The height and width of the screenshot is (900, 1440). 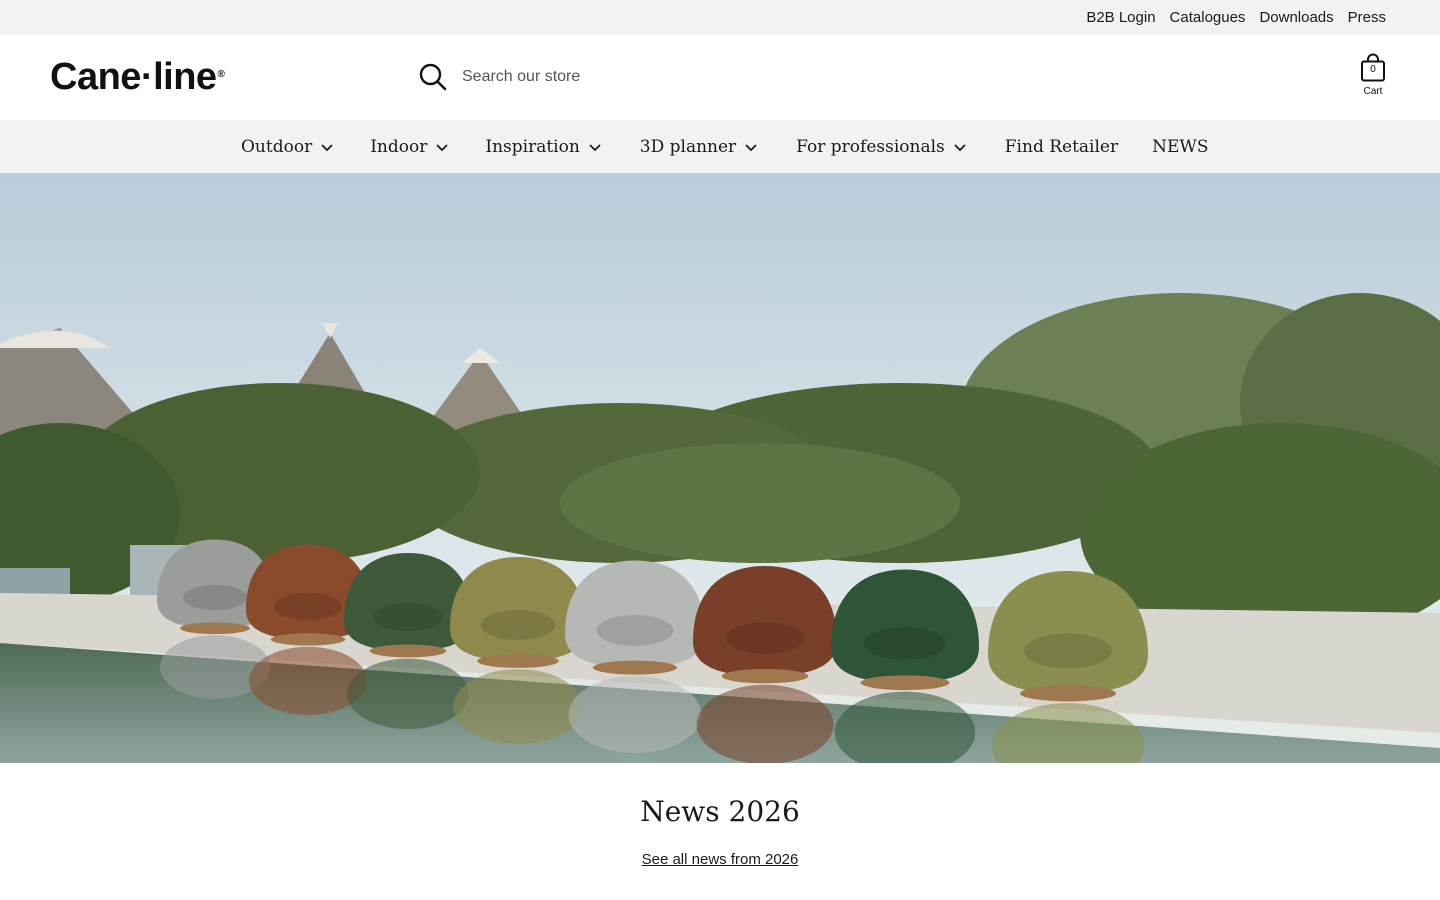 I want to click on nav-item-label: For professionals, so click(x=870, y=146).